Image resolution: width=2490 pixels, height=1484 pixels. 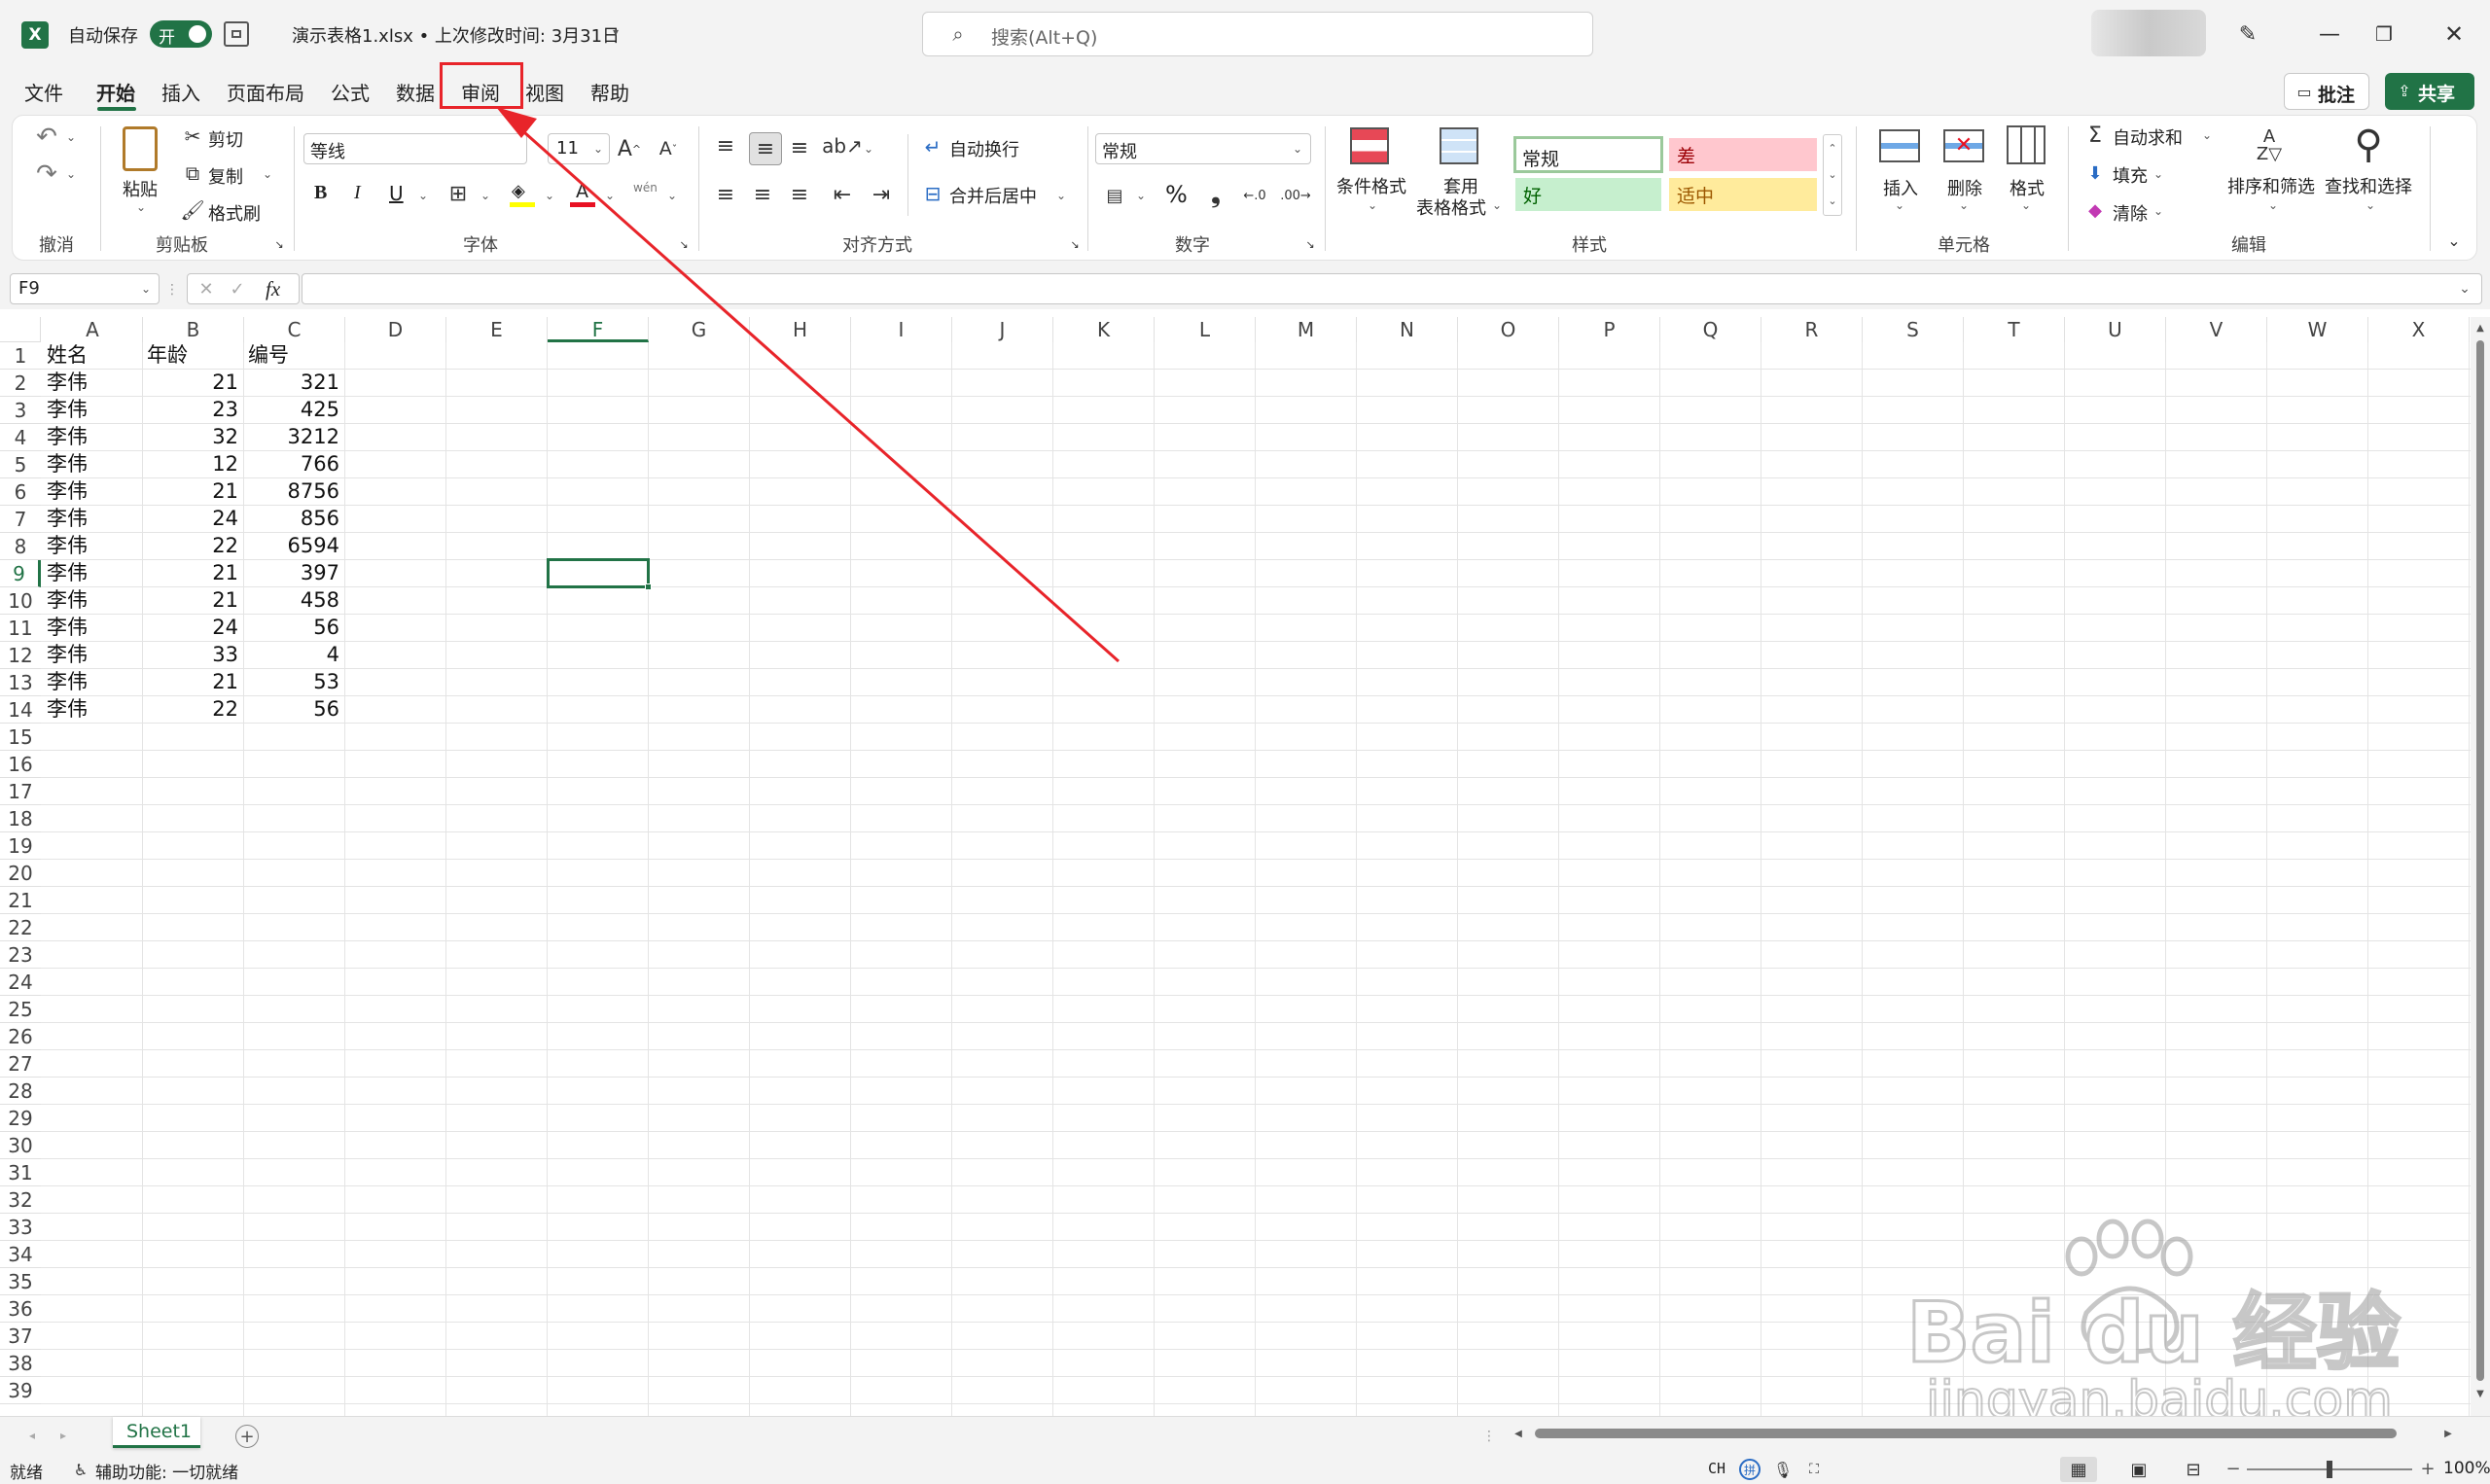 I want to click on delete-cells-icon: ✕, so click(x=1963, y=146).